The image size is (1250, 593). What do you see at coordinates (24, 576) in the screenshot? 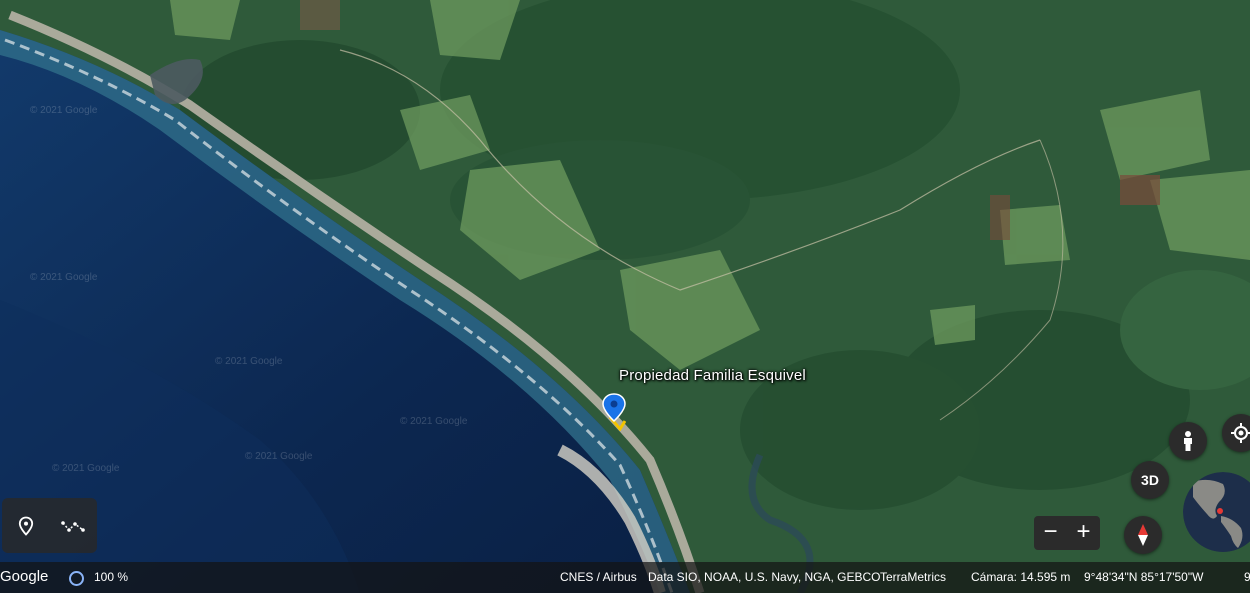
I see `google-logo: Google` at bounding box center [24, 576].